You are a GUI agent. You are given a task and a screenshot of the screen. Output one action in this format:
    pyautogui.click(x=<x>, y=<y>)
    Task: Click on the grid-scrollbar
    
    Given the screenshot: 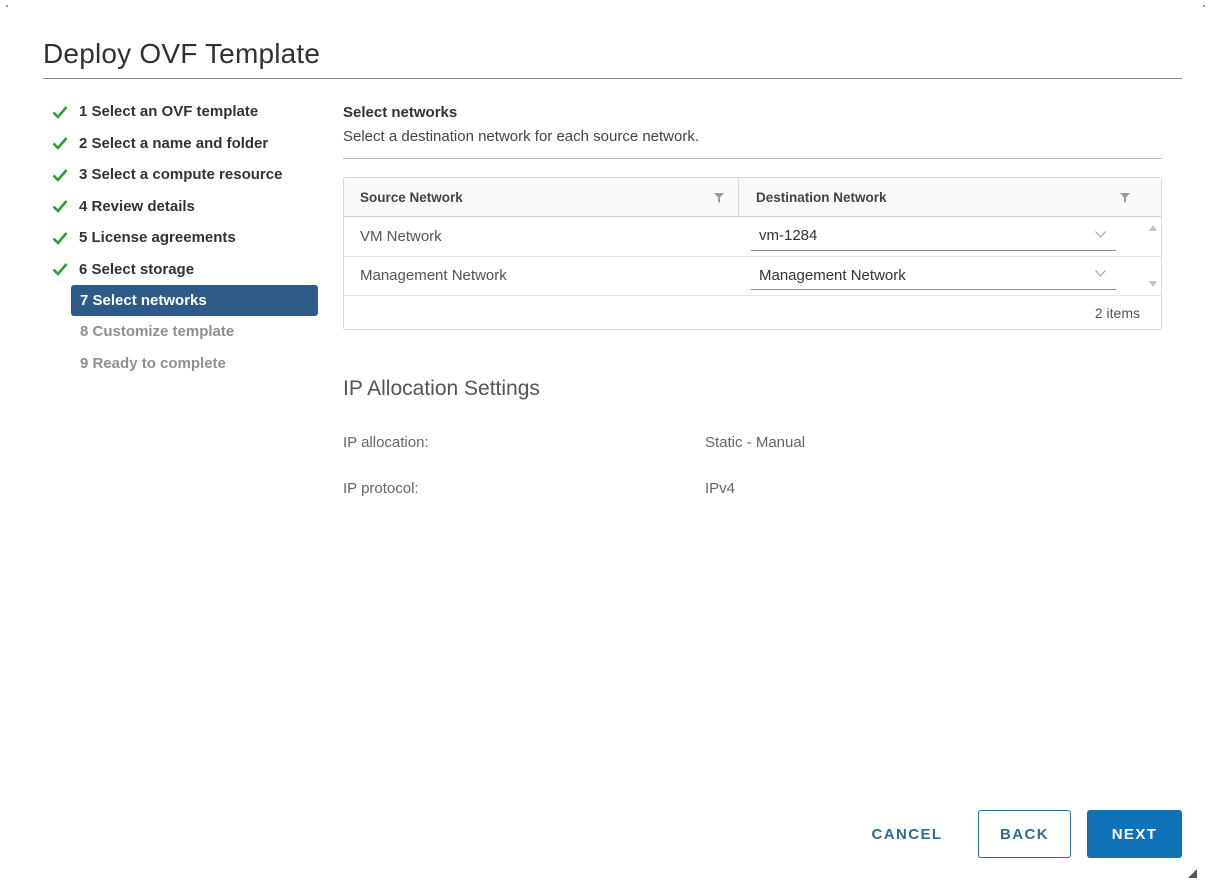 What is the action you would take?
    pyautogui.click(x=1153, y=256)
    